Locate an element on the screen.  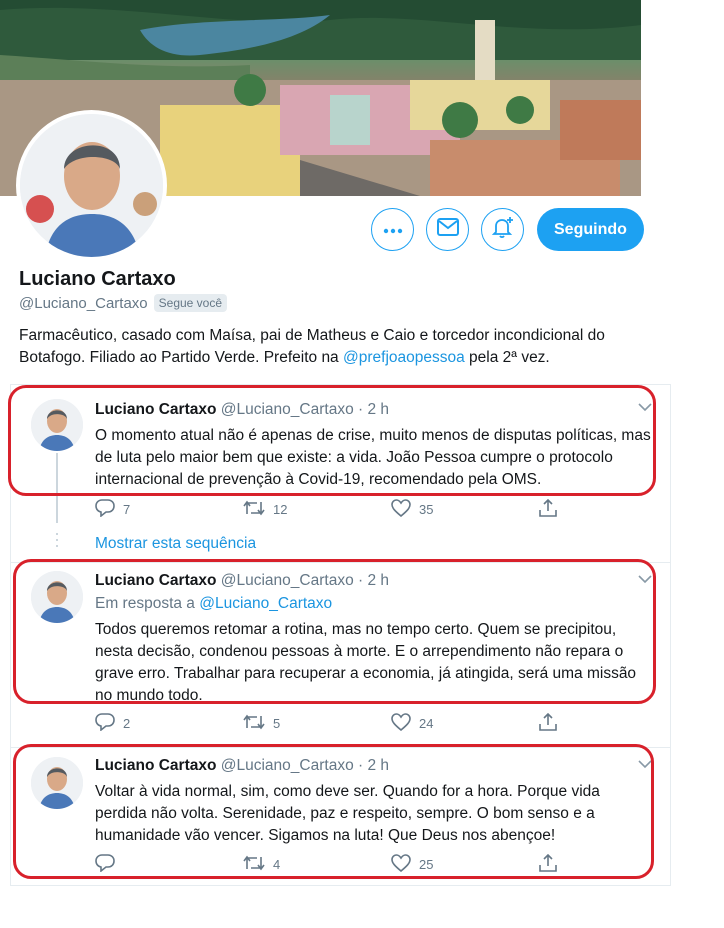
profile-actions: Seguindo is located at coordinates (507, 229).